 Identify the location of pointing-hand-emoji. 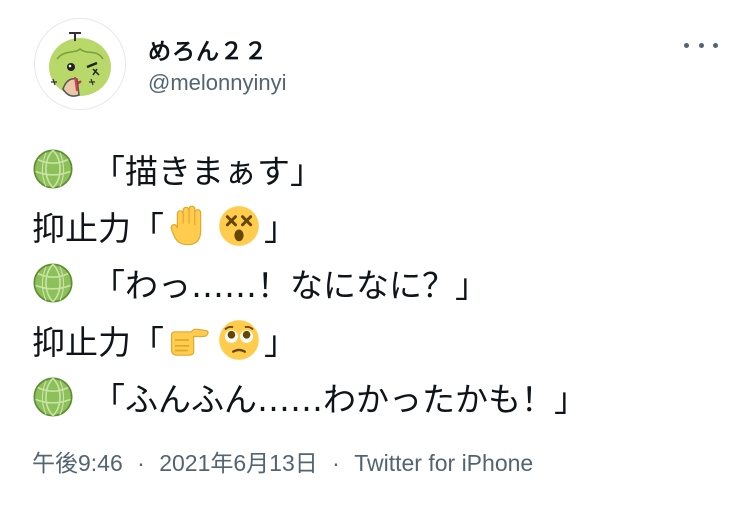
(189, 340).